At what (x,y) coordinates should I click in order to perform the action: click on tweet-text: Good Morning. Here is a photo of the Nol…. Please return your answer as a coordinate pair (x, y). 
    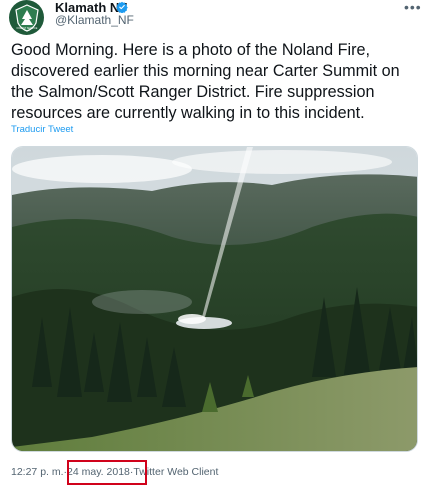
    Looking at the image, I should click on (205, 81).